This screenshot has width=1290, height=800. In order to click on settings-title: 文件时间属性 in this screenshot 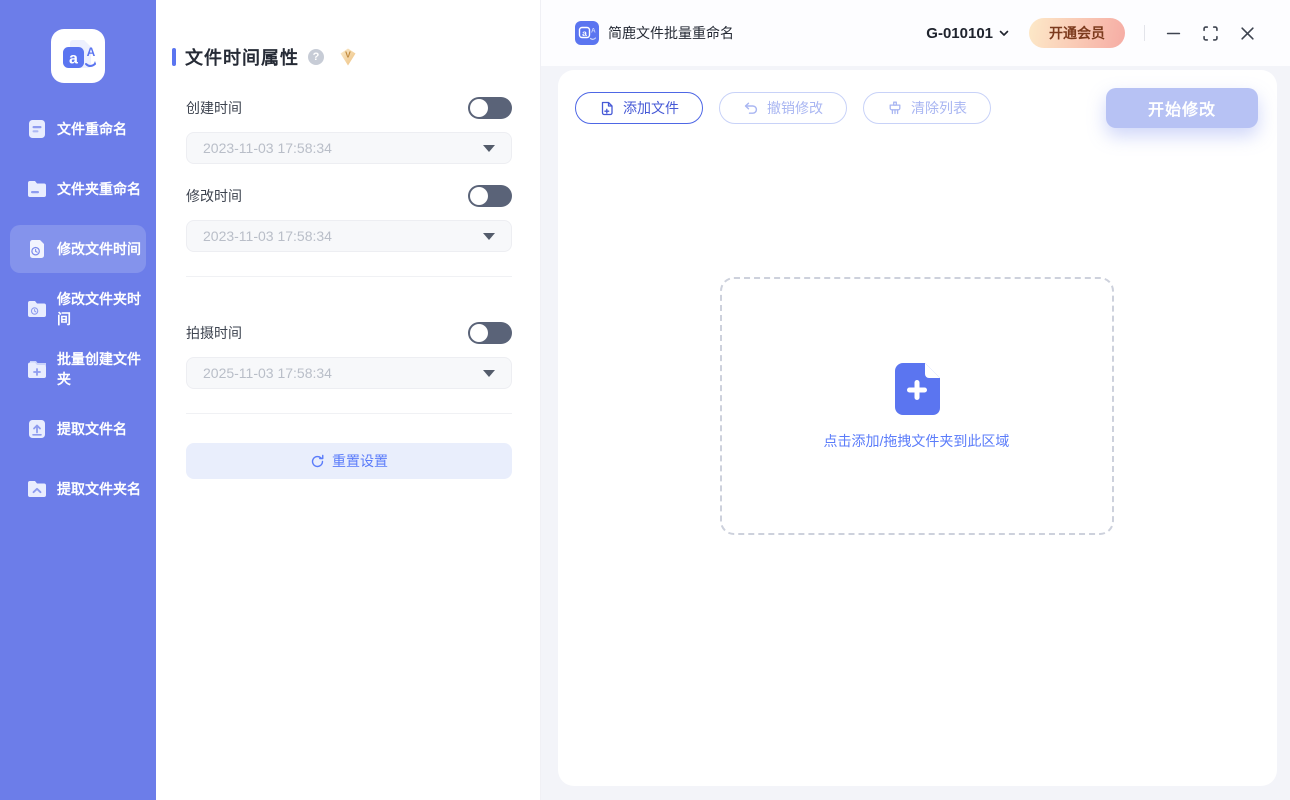, I will do `click(242, 58)`.